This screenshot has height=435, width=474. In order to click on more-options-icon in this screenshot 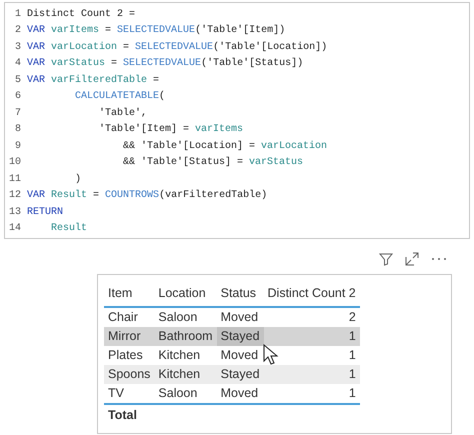, I will do `click(439, 259)`.